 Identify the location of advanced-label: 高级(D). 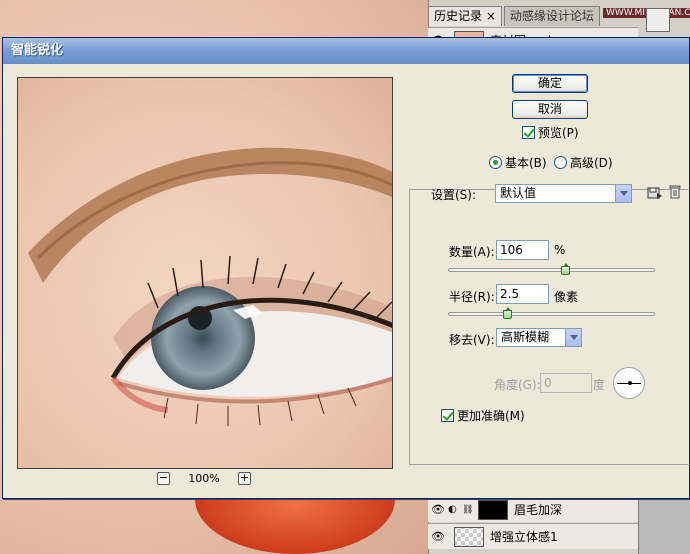
(591, 163).